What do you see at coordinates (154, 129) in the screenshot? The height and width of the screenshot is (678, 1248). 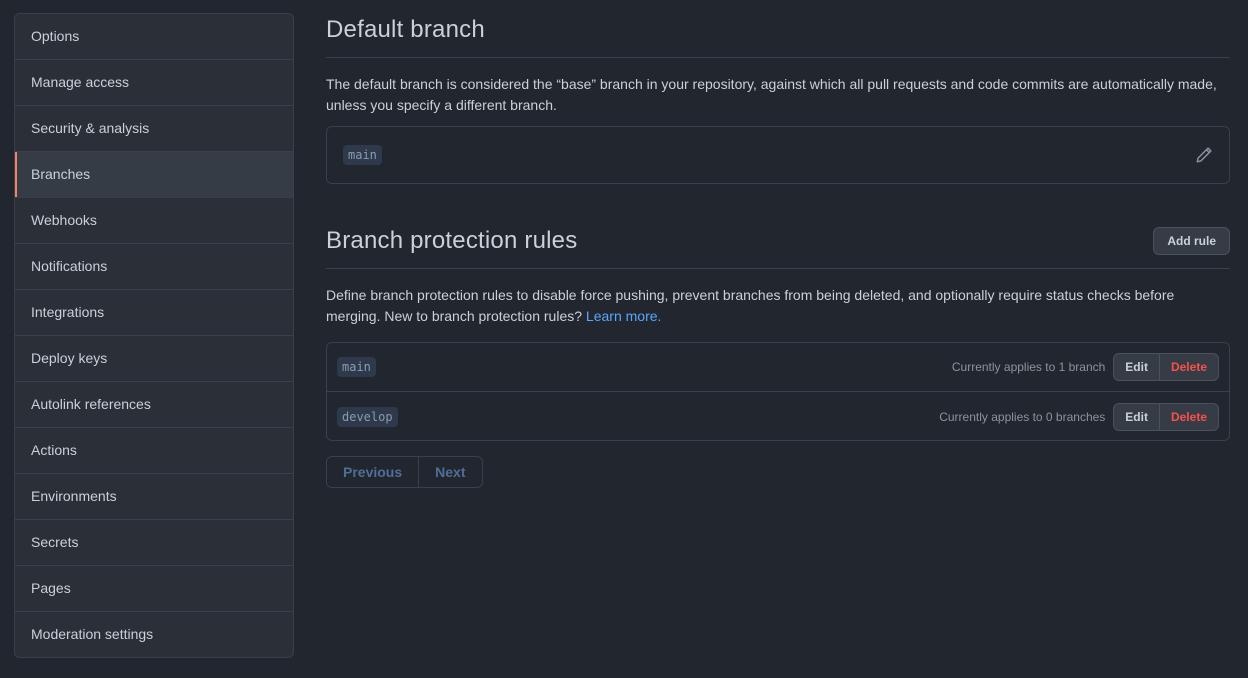 I see `sidebar-item-security-analysis: Security & analysis` at bounding box center [154, 129].